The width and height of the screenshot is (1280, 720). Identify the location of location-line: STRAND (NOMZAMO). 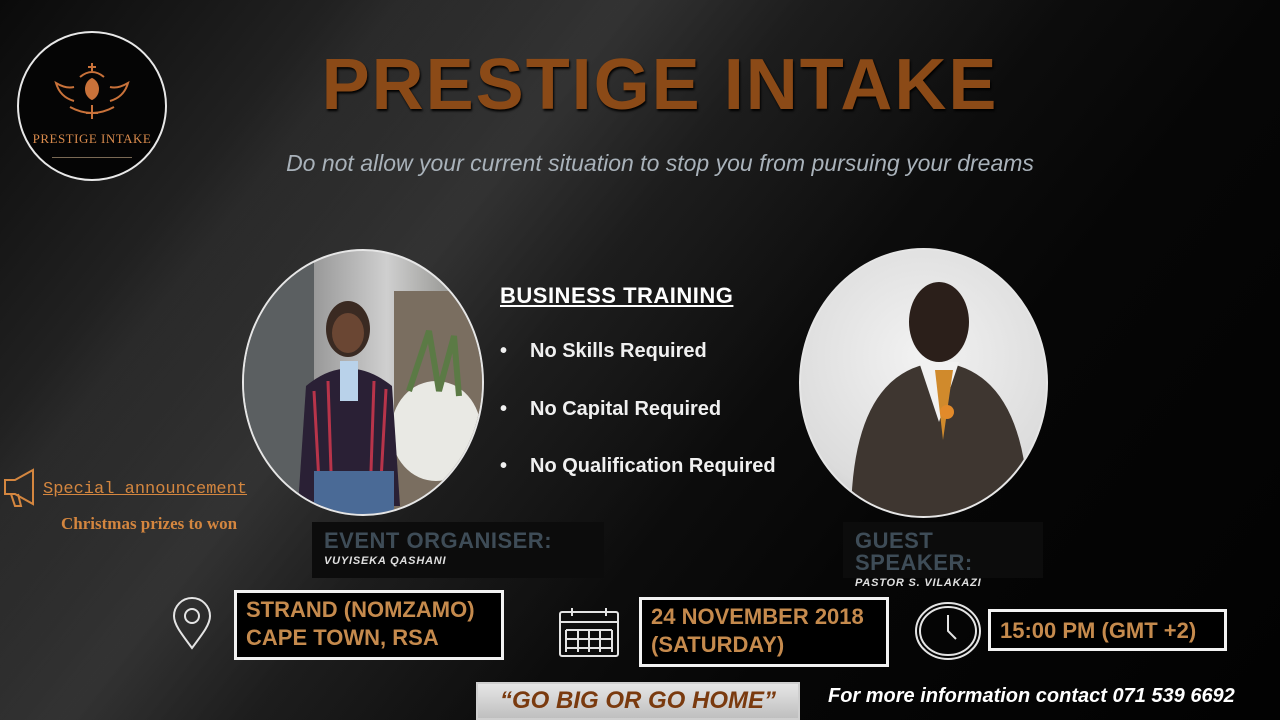
(360, 609).